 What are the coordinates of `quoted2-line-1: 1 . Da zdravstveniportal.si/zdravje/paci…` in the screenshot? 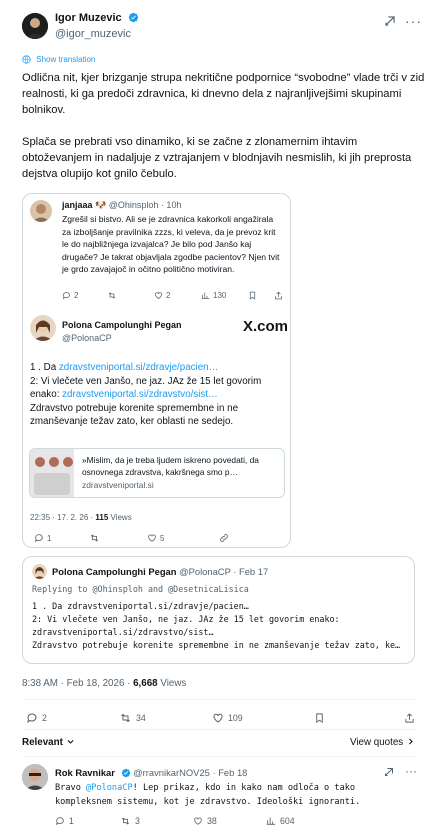 It's located at (140, 606).